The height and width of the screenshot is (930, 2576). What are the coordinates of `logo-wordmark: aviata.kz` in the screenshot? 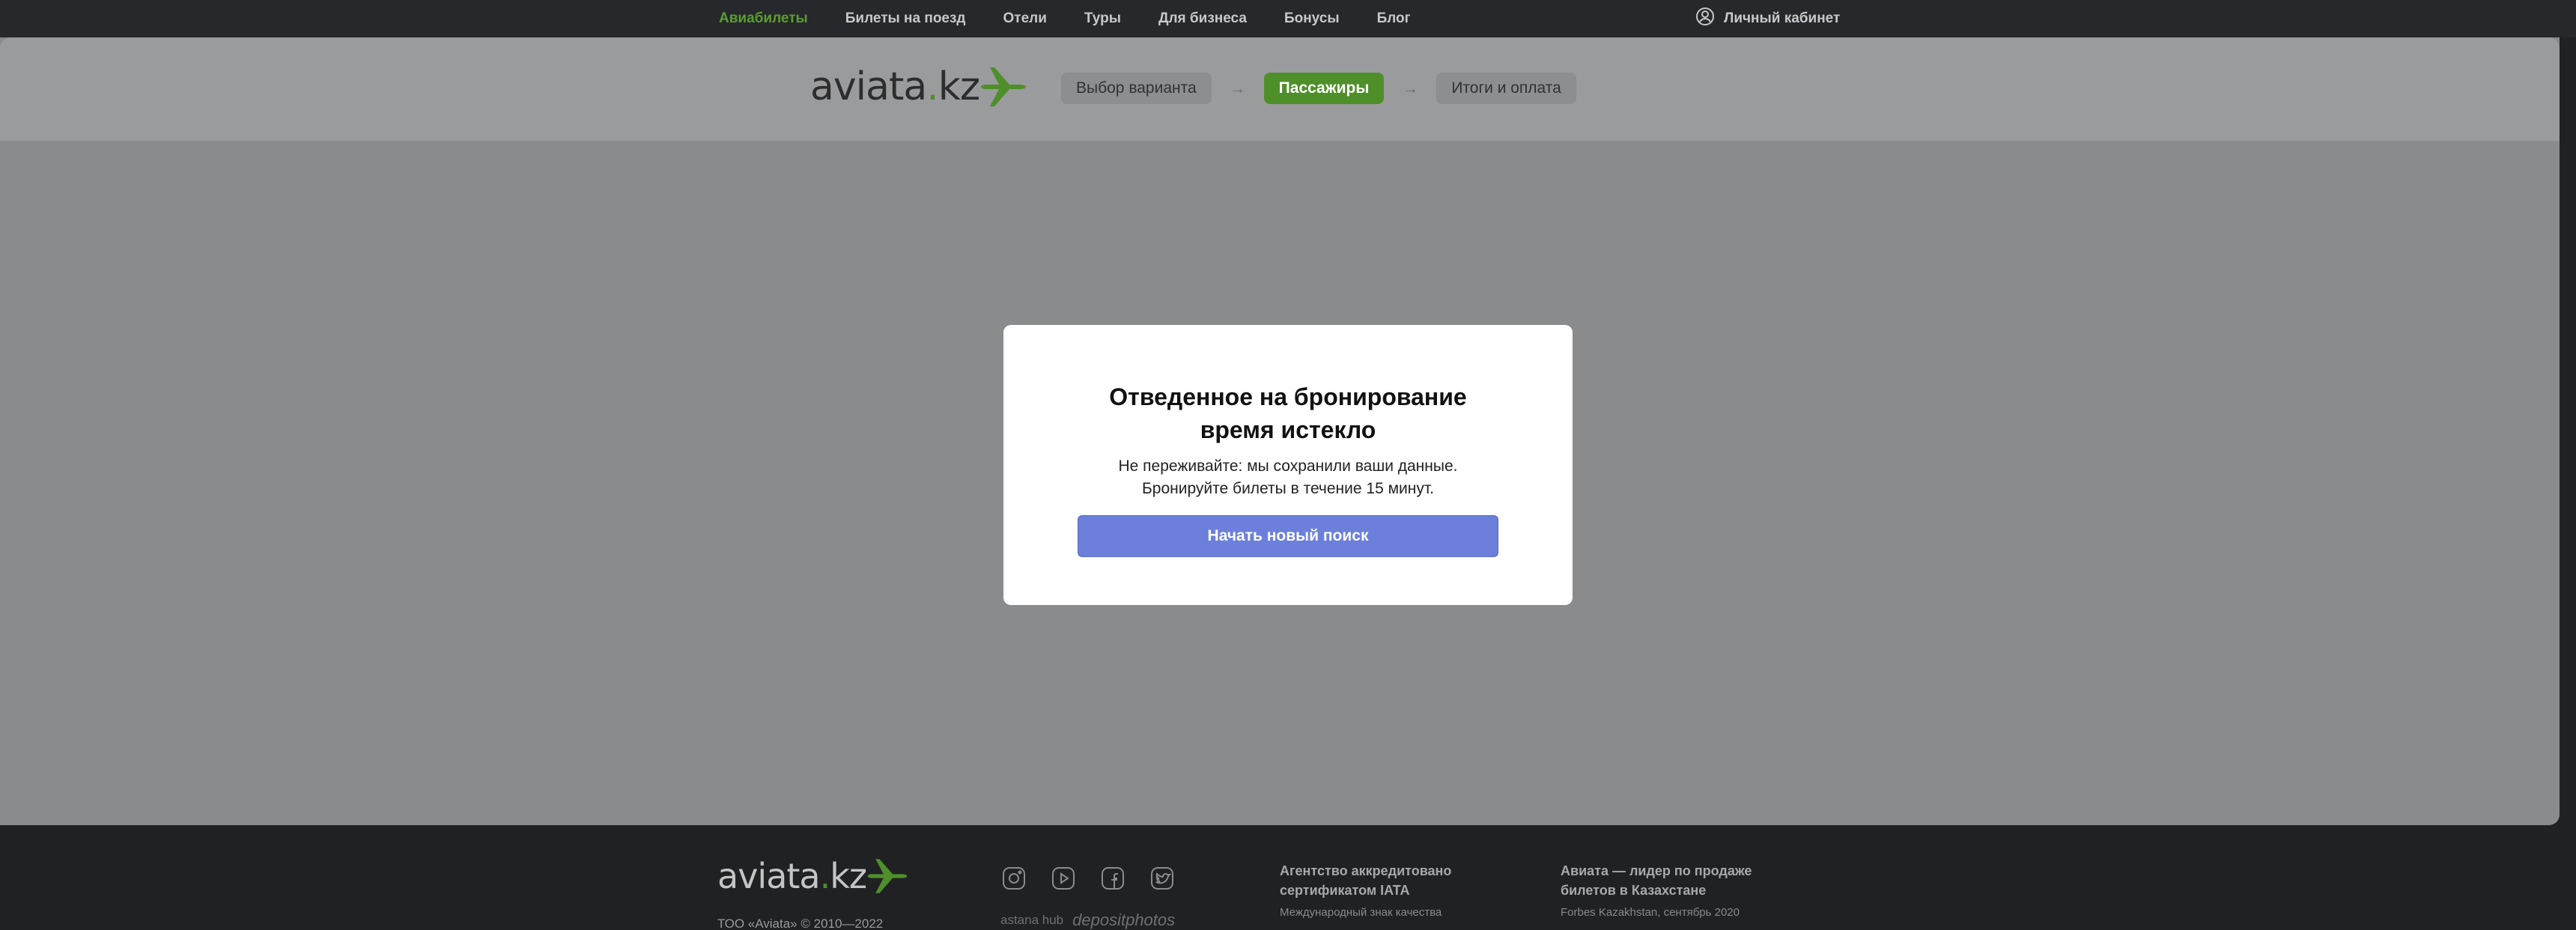 It's located at (895, 86).